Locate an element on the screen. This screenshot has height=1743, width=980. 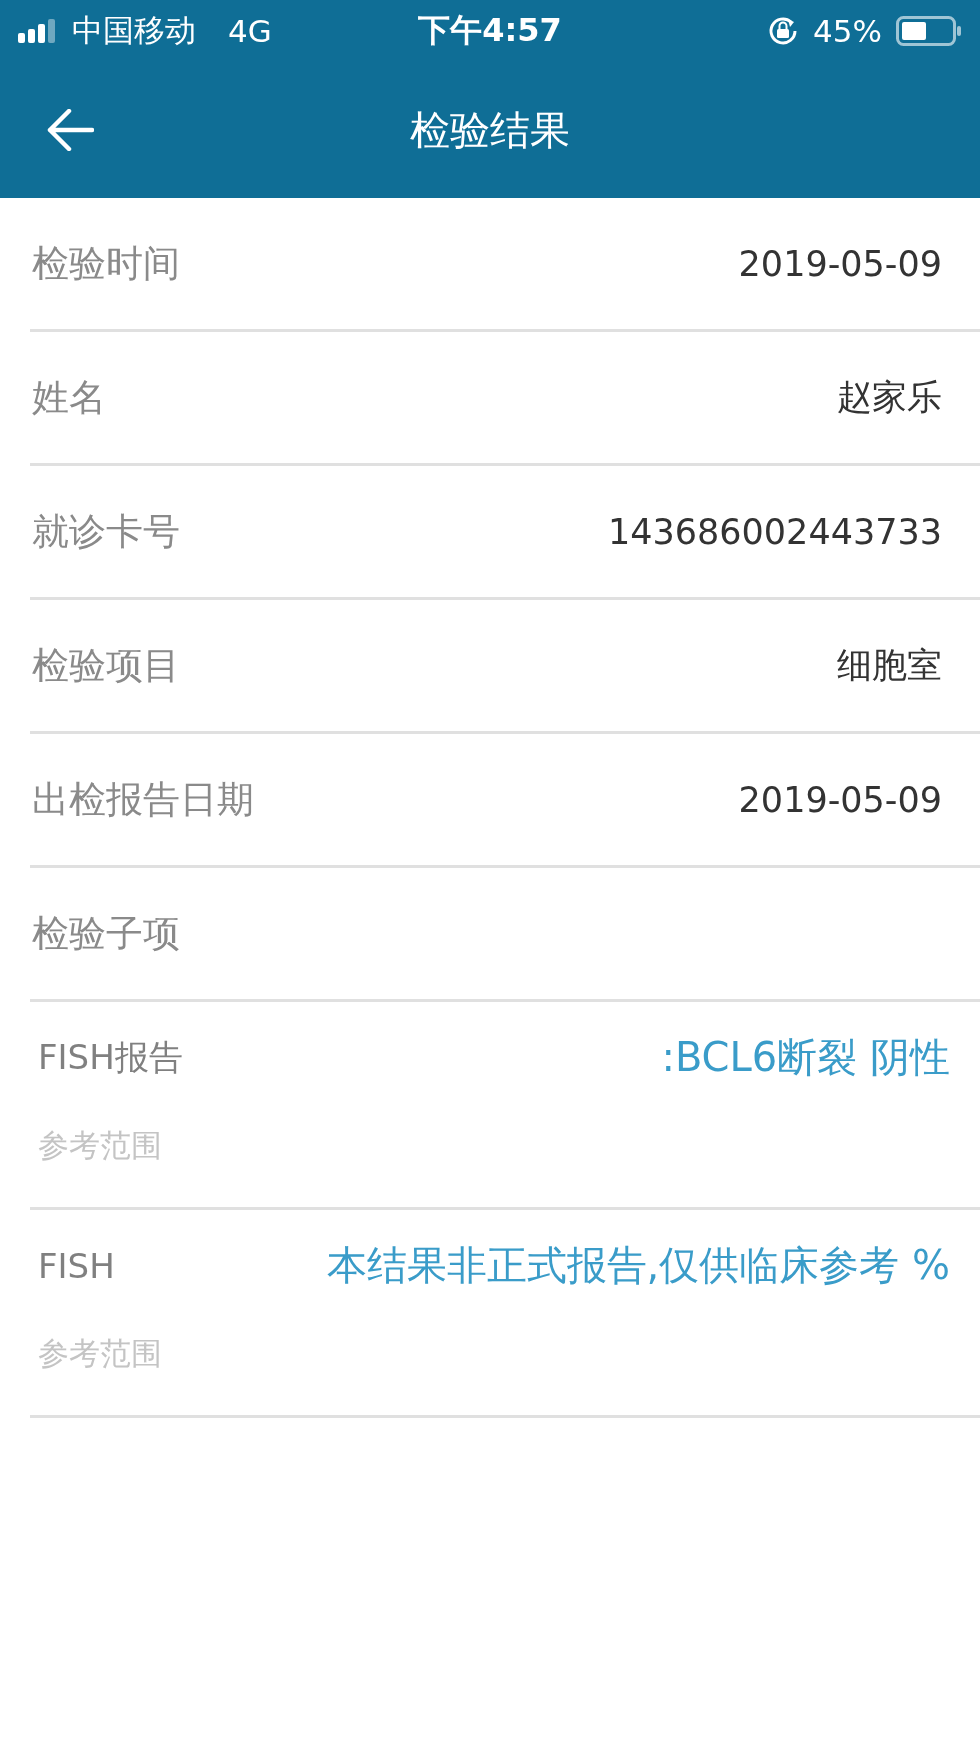
battery-icon is located at coordinates (929, 31).